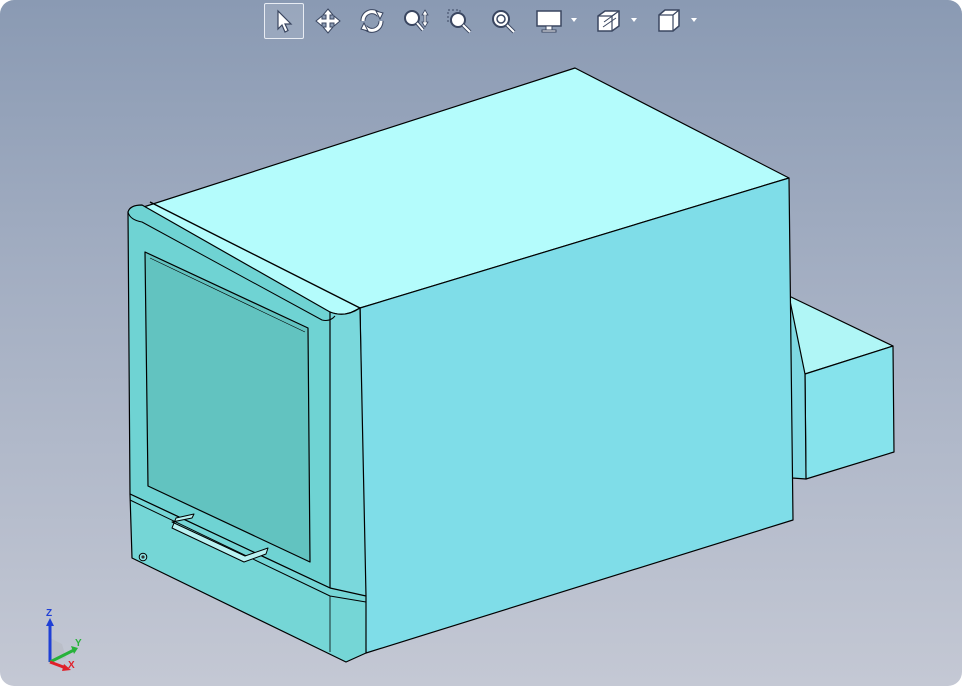  I want to click on display-style-button, so click(556, 21).